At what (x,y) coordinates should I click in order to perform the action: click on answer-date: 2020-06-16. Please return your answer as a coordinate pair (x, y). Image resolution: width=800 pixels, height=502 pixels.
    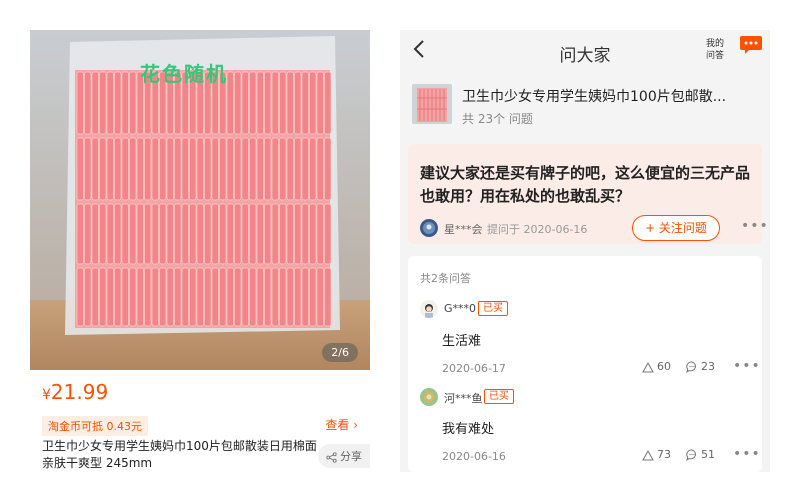
    Looking at the image, I should click on (474, 456).